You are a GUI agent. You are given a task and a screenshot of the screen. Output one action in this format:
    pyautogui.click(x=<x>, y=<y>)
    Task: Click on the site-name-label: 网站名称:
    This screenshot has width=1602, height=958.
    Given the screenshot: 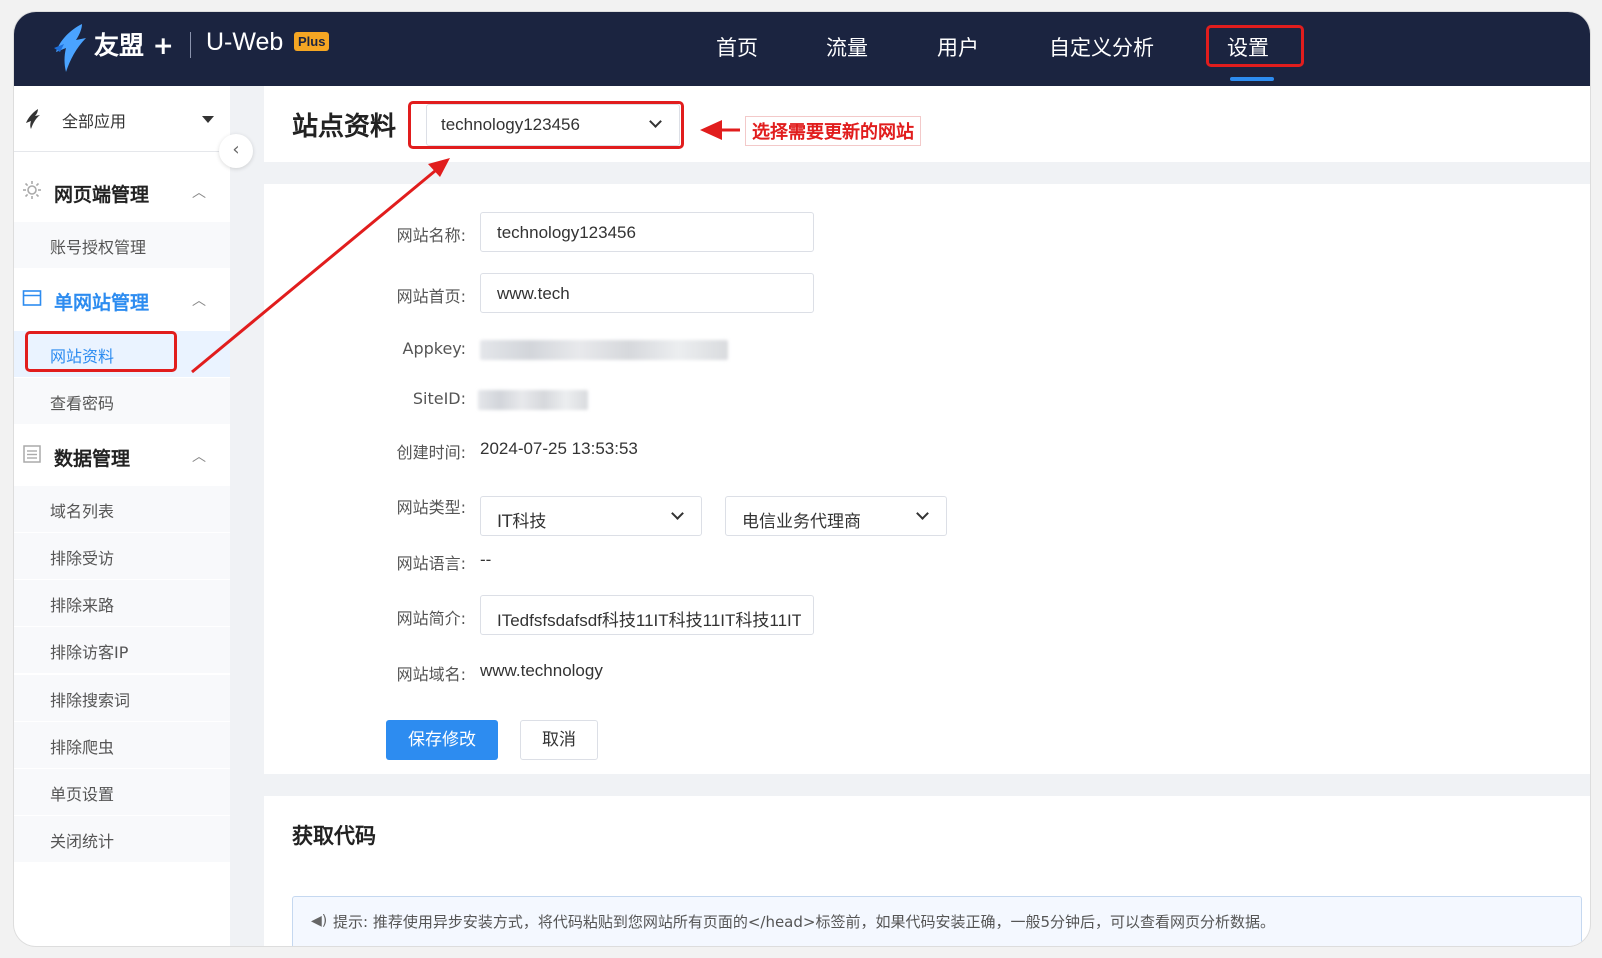 What is the action you would take?
    pyautogui.click(x=431, y=235)
    